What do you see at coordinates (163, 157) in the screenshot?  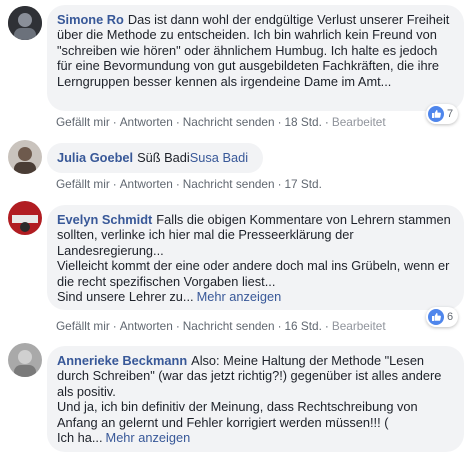 I see `comment-text: Süß Badi` at bounding box center [163, 157].